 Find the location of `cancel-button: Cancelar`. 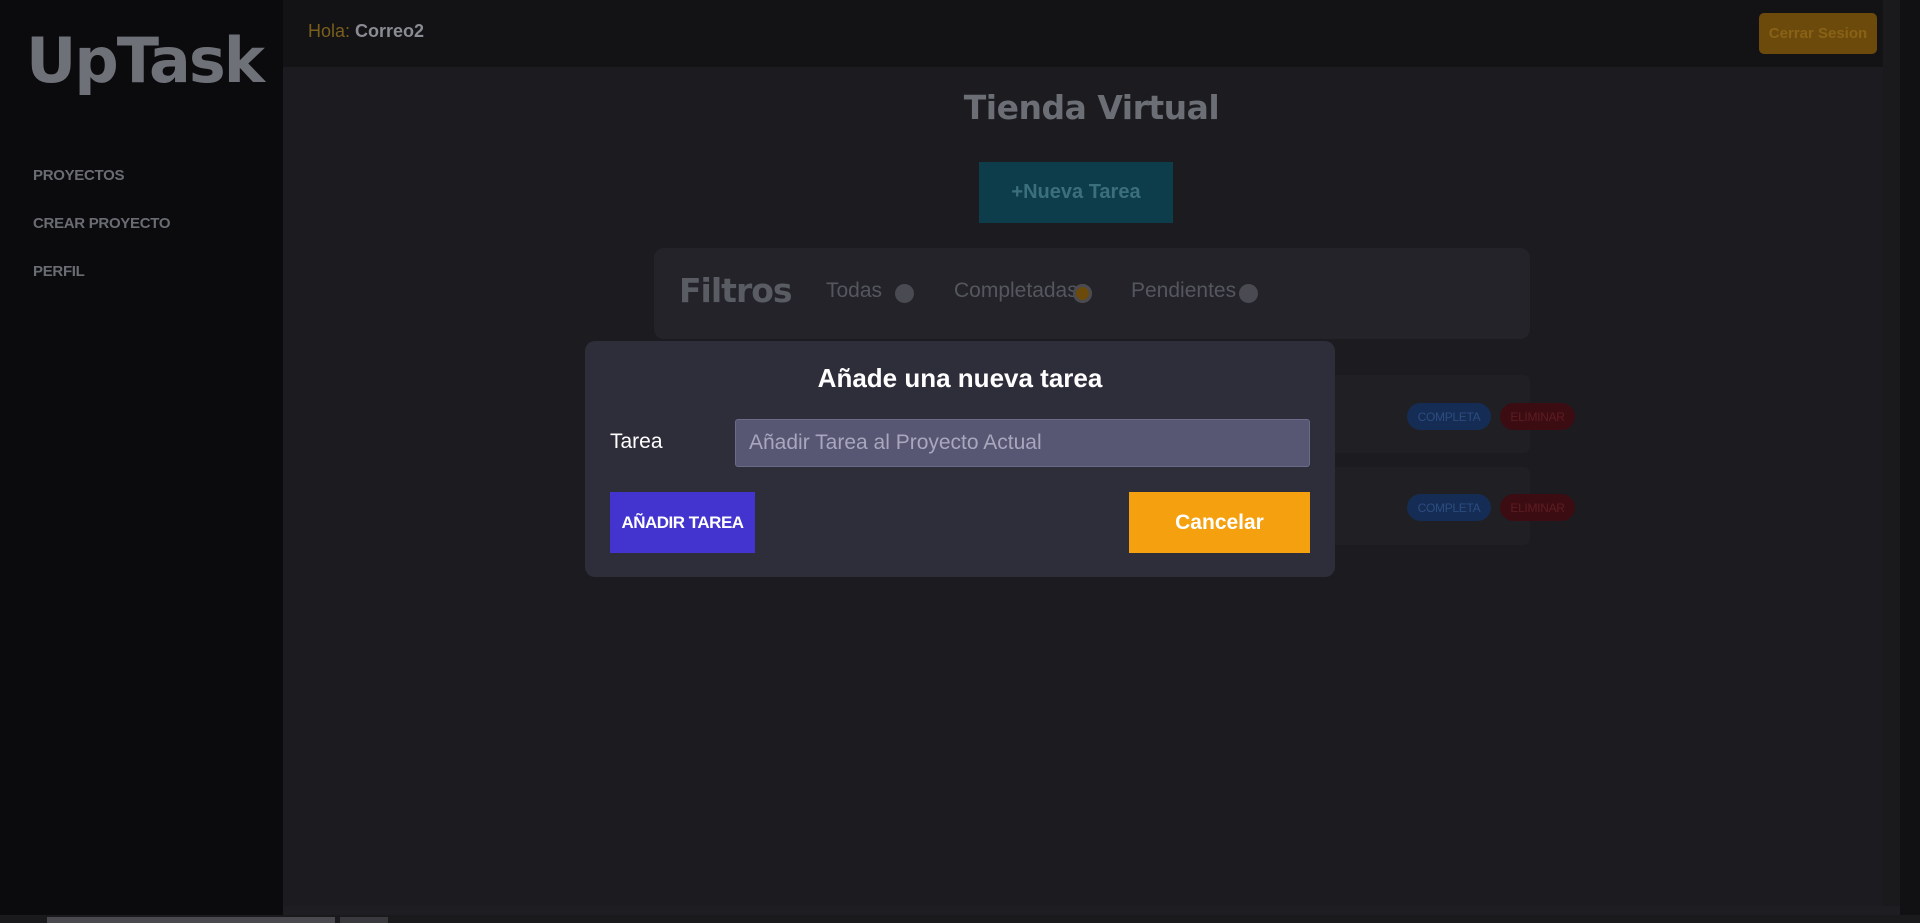

cancel-button: Cancelar is located at coordinates (1219, 522).